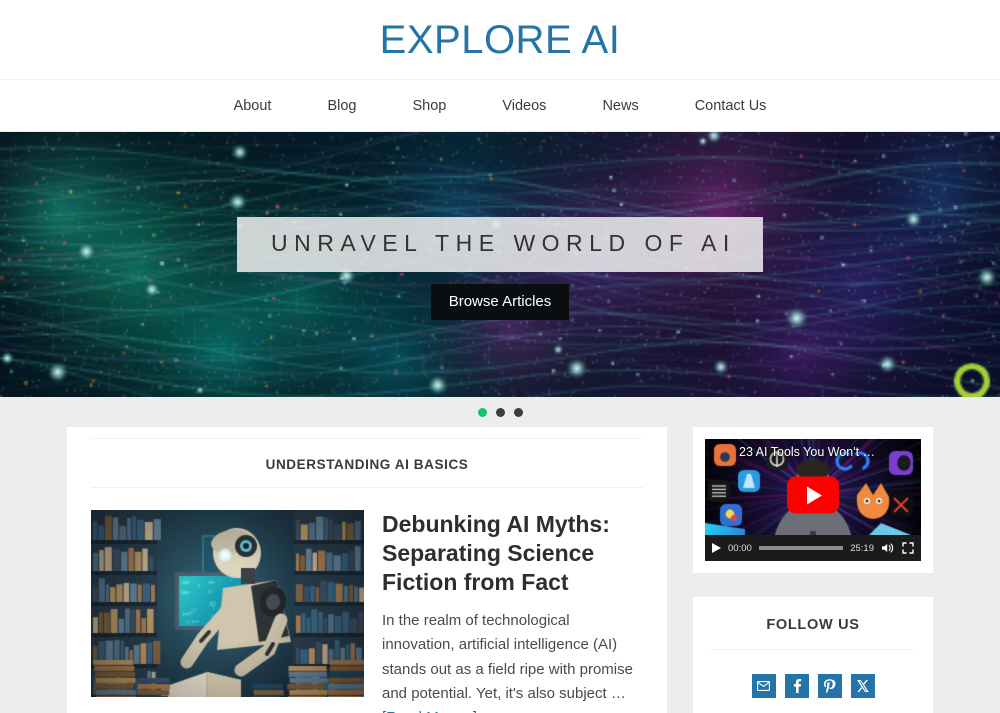  What do you see at coordinates (813, 495) in the screenshot?
I see `youtube-play-icon` at bounding box center [813, 495].